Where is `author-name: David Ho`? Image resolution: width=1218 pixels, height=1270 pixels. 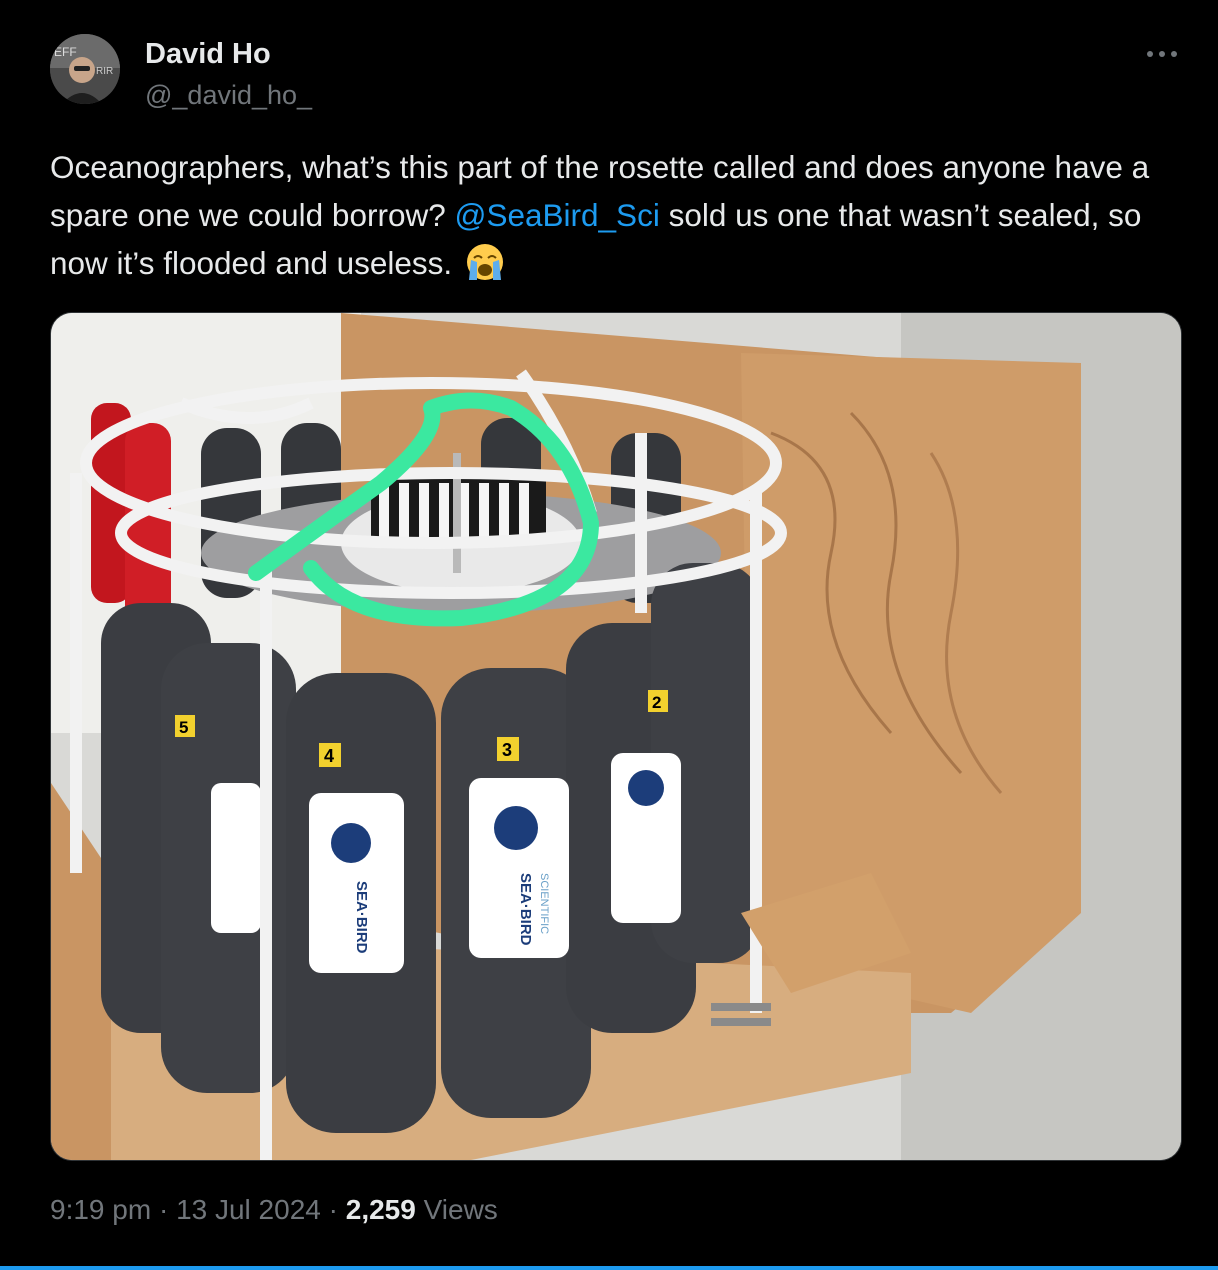
author-name: David Ho is located at coordinates (208, 54).